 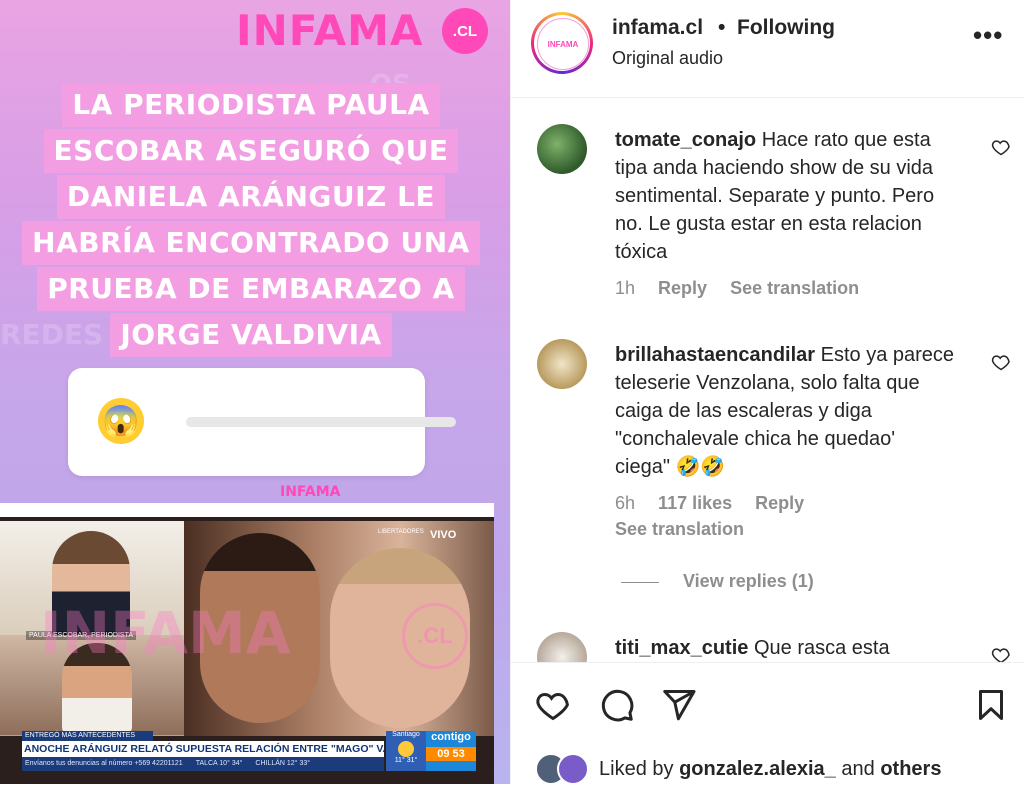 I want to click on liker-avatar, so click(x=573, y=769).